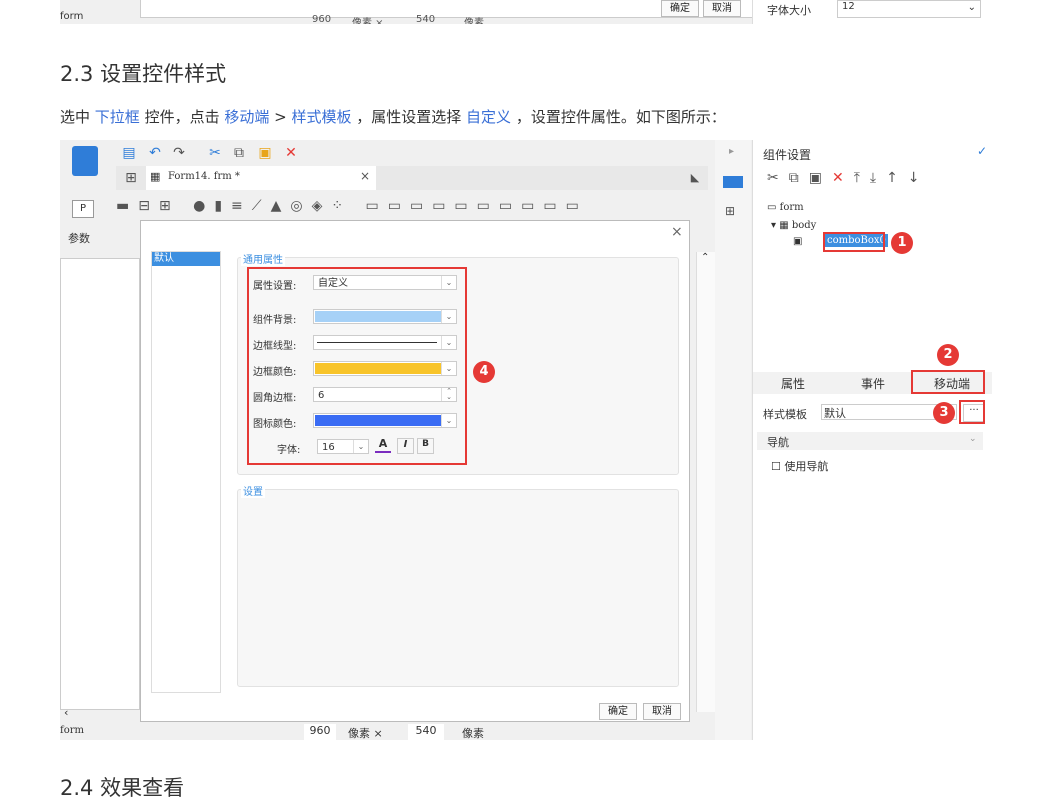 Image resolution: width=1058 pixels, height=802 pixels. What do you see at coordinates (406, 208) in the screenshot?
I see `widget-toolbar: ▬⊟⊞ ●▮≡⟋▲◎◈⁘ ▭▭▭▭▭▭▭▭▭▭` at bounding box center [406, 208].